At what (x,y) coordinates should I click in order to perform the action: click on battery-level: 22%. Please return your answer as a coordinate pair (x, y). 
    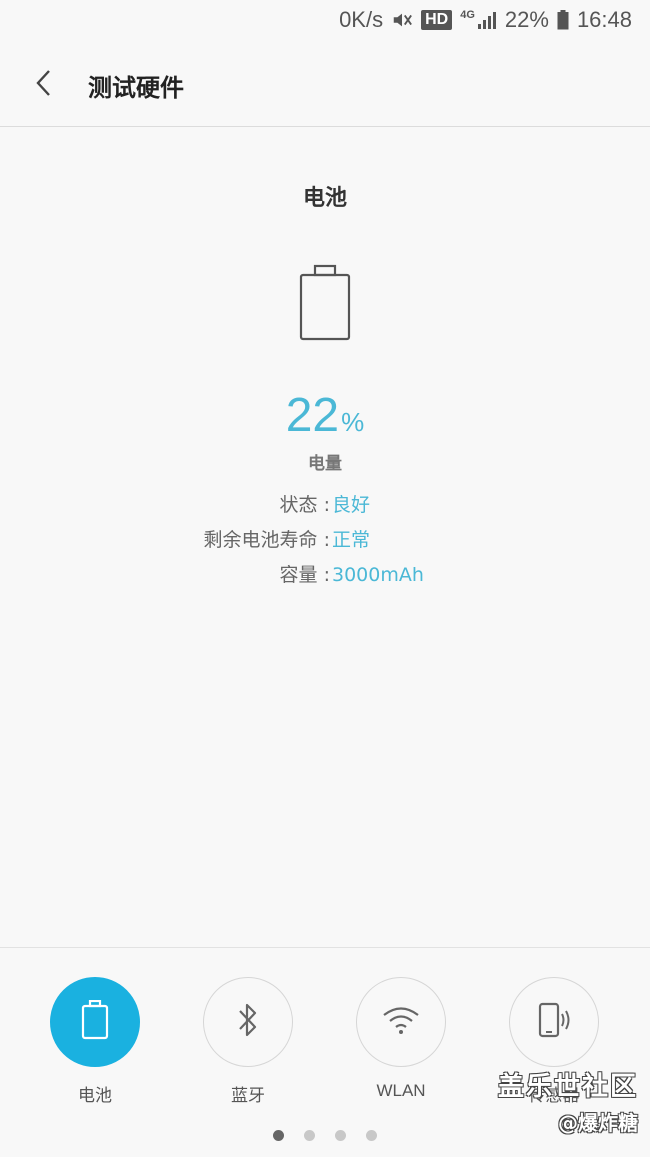
    Looking at the image, I should click on (325, 415).